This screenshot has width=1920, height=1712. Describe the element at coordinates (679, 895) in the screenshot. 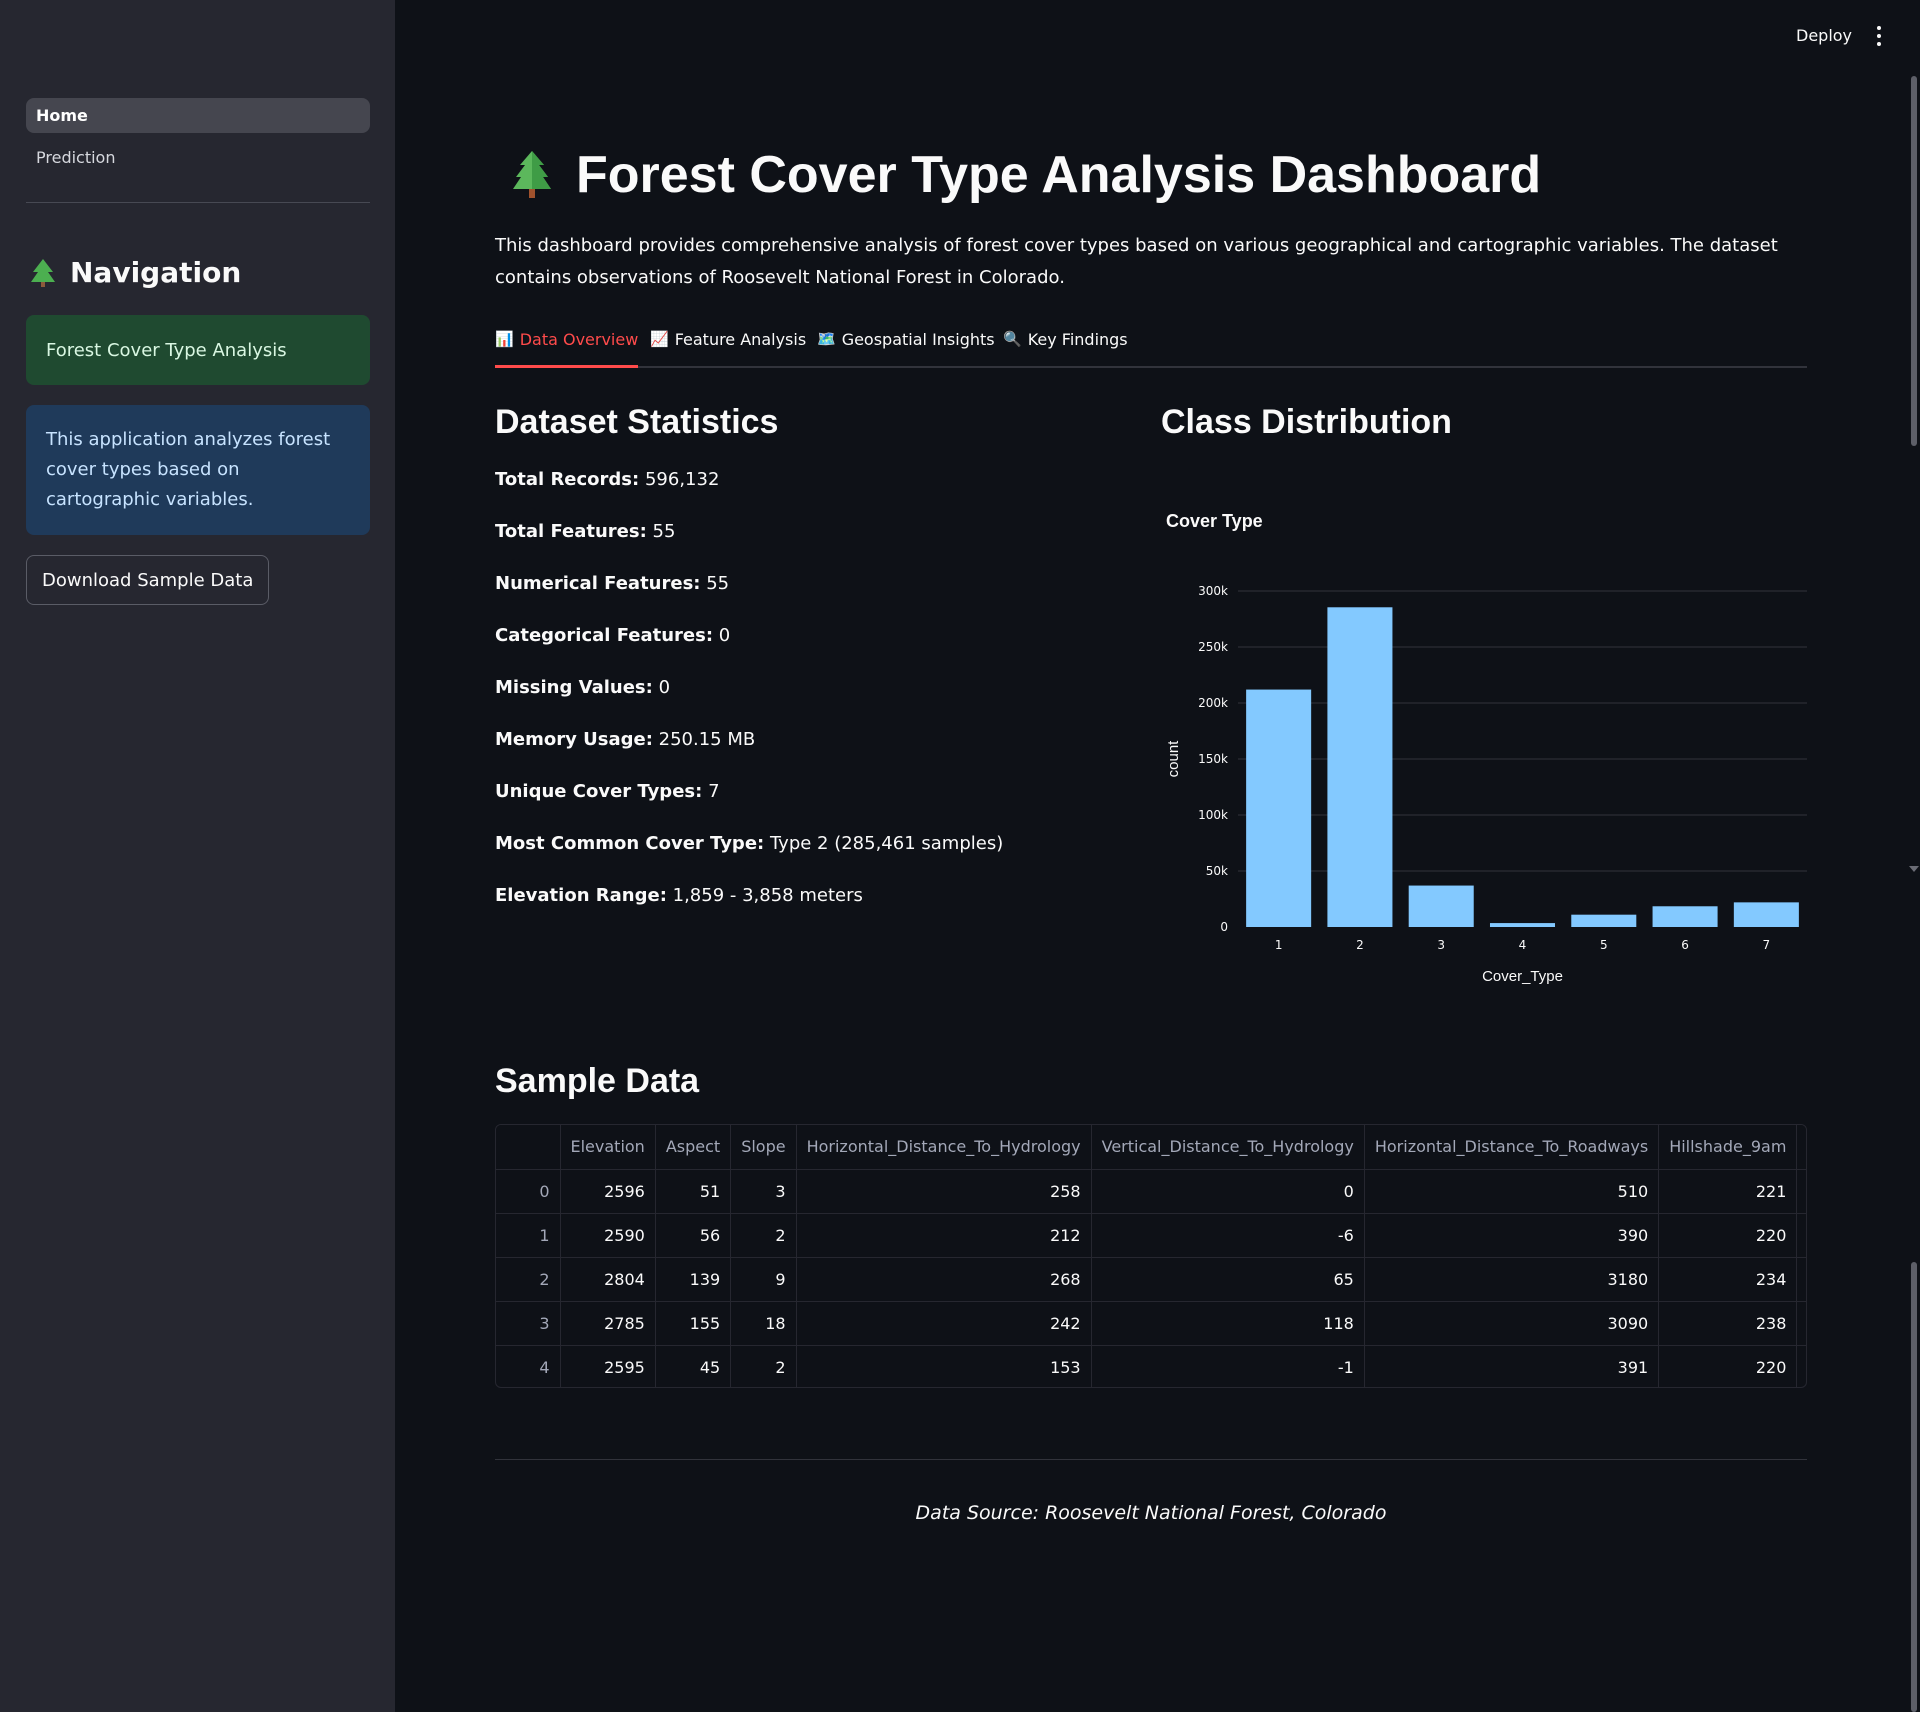

I see `stat-elevation-range: Elevation Range: 1,859 - 3,858 meters` at that location.